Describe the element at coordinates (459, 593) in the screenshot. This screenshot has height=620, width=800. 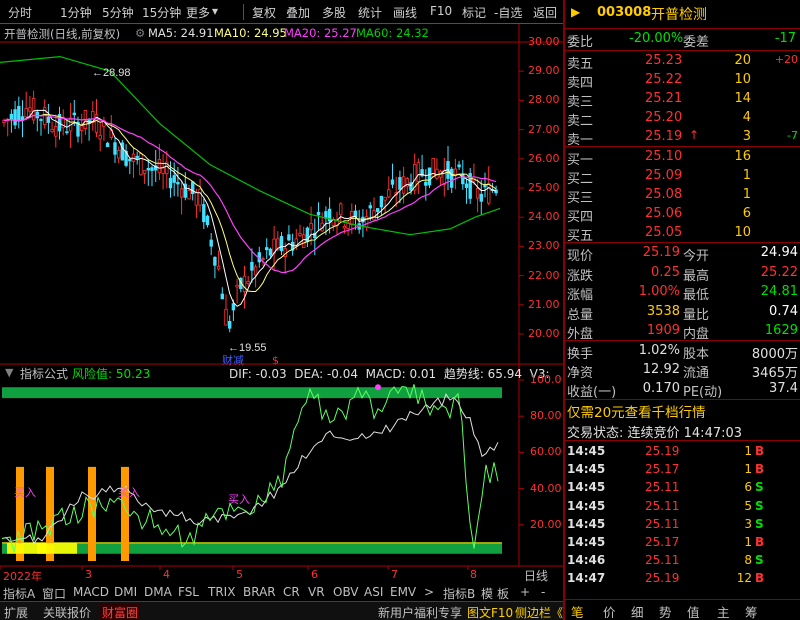
I see `tab-indicator-b: 指标B` at that location.